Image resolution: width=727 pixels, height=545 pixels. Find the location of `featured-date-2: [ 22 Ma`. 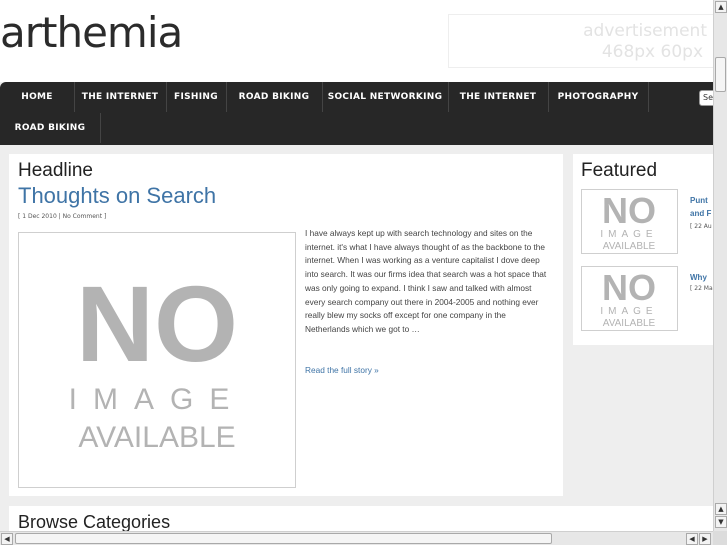

featured-date-2: [ 22 Ma is located at coordinates (701, 288).